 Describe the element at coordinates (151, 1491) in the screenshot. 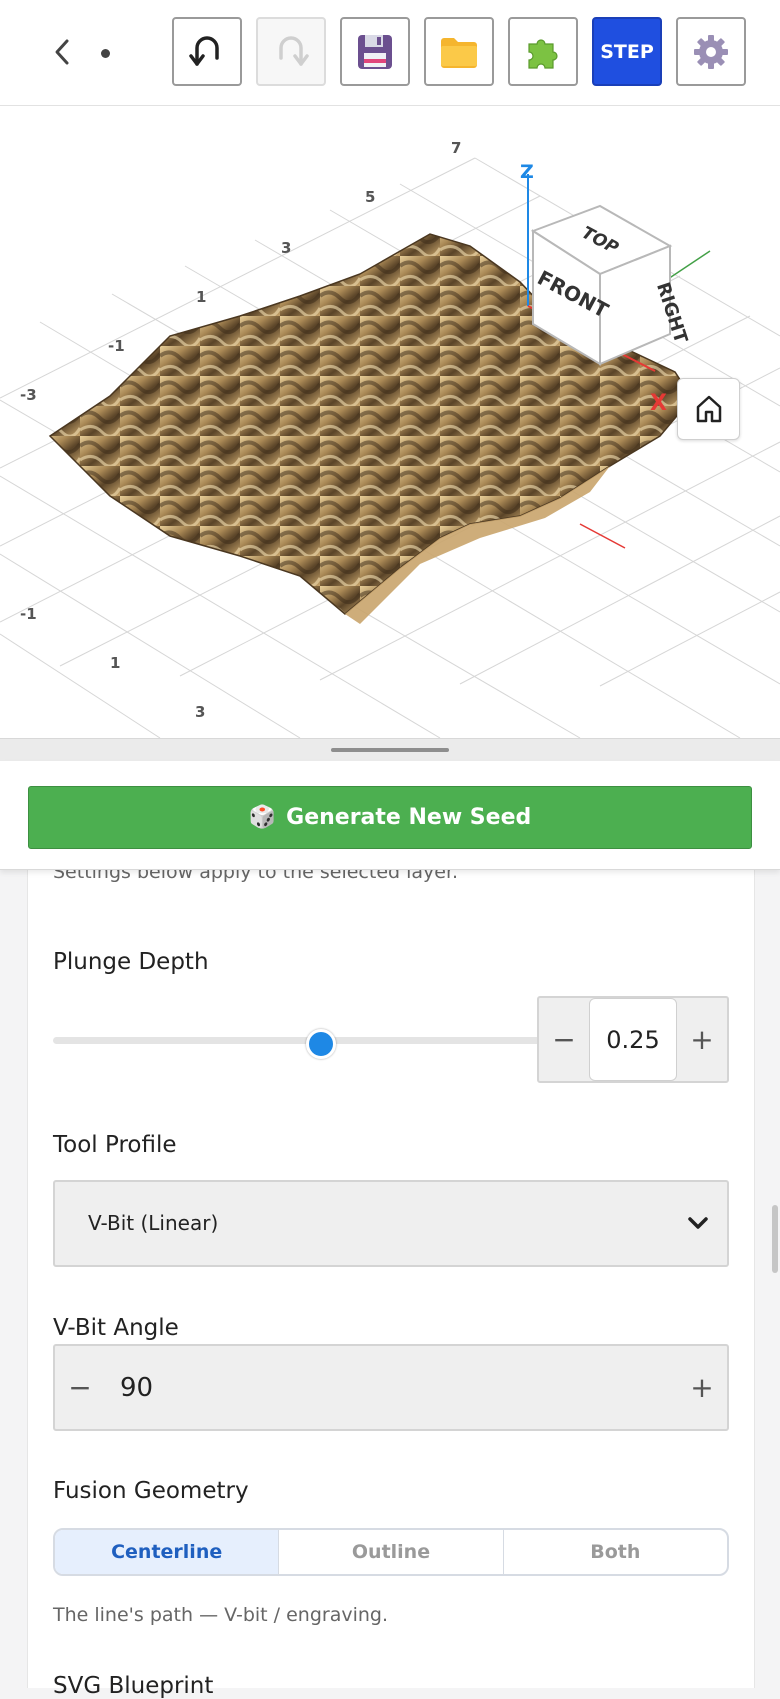

I see `fusion-geometry-label: Fusion Geometry` at that location.